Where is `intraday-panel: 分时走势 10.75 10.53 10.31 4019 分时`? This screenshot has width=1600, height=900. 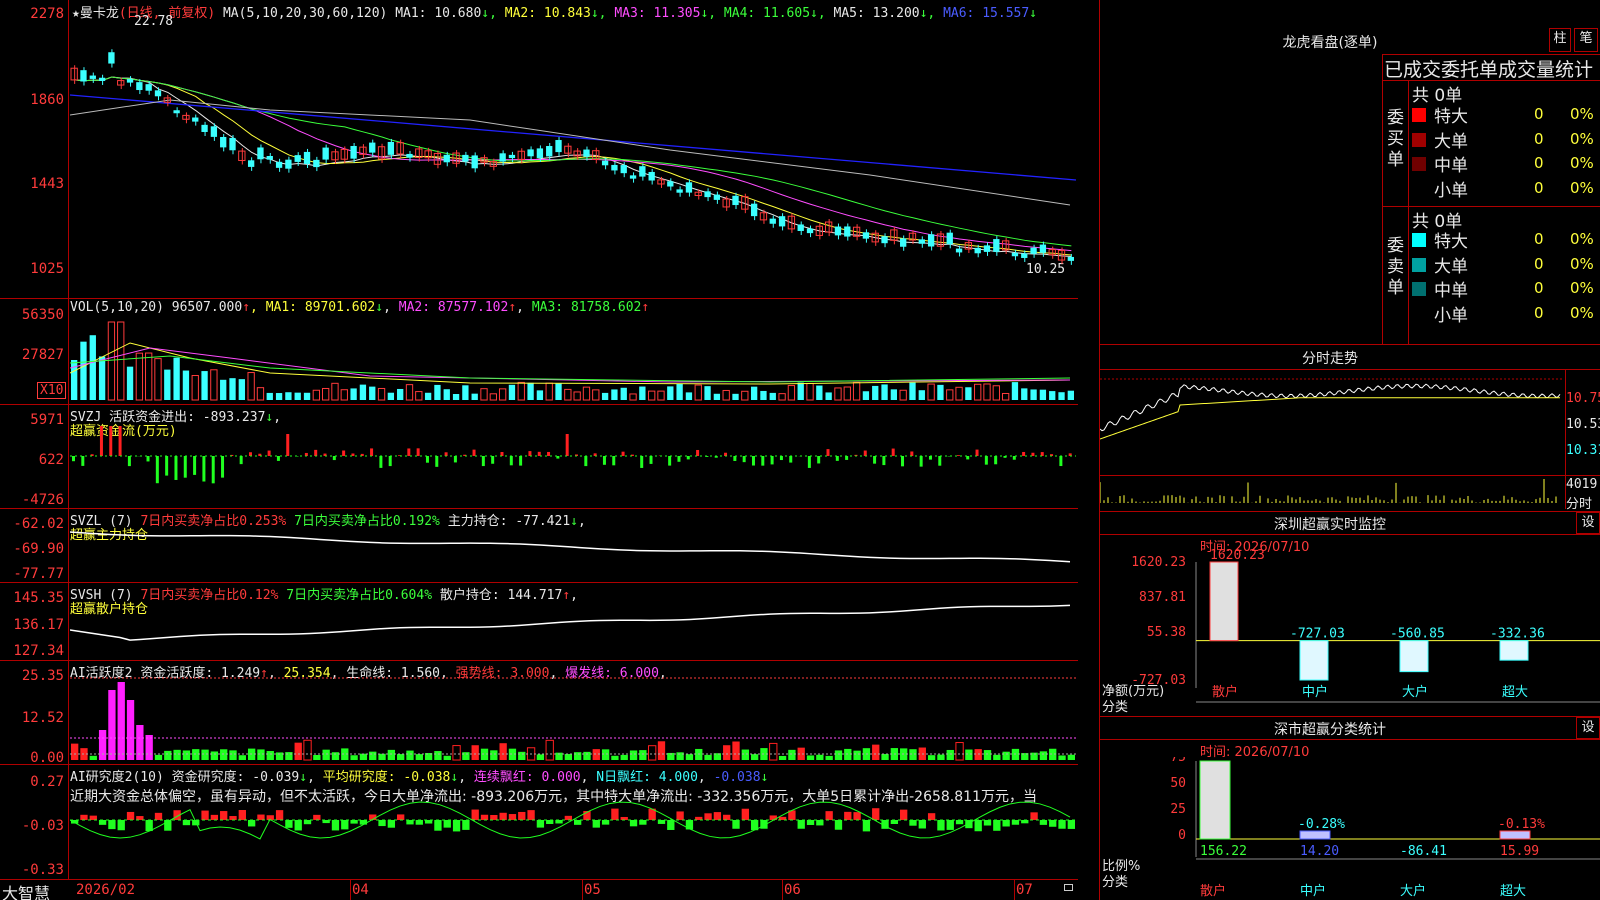
intraday-panel: 分时走势 10.75 10.53 10.31 4019 分时 is located at coordinates (1350, 428).